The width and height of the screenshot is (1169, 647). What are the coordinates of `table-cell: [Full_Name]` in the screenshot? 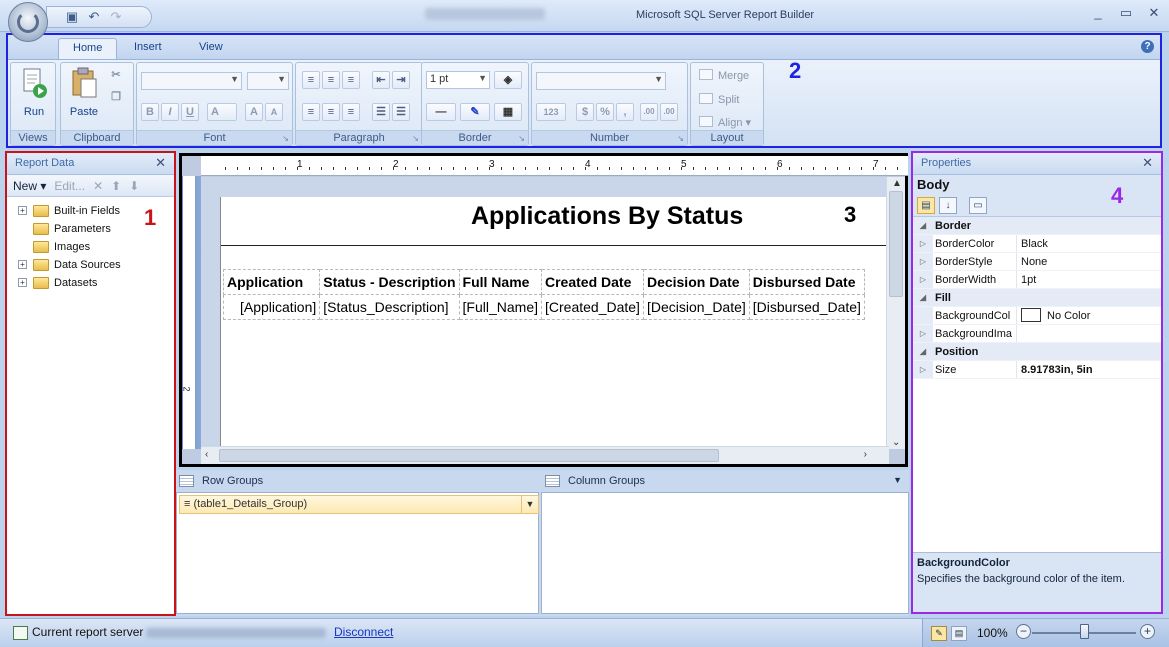 It's located at (500, 307).